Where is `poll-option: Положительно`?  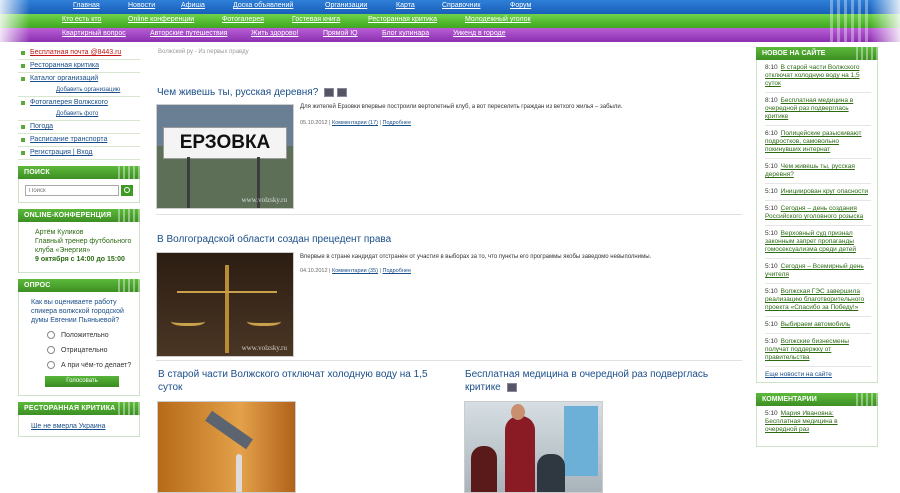
poll-option: Положительно is located at coordinates (90, 335).